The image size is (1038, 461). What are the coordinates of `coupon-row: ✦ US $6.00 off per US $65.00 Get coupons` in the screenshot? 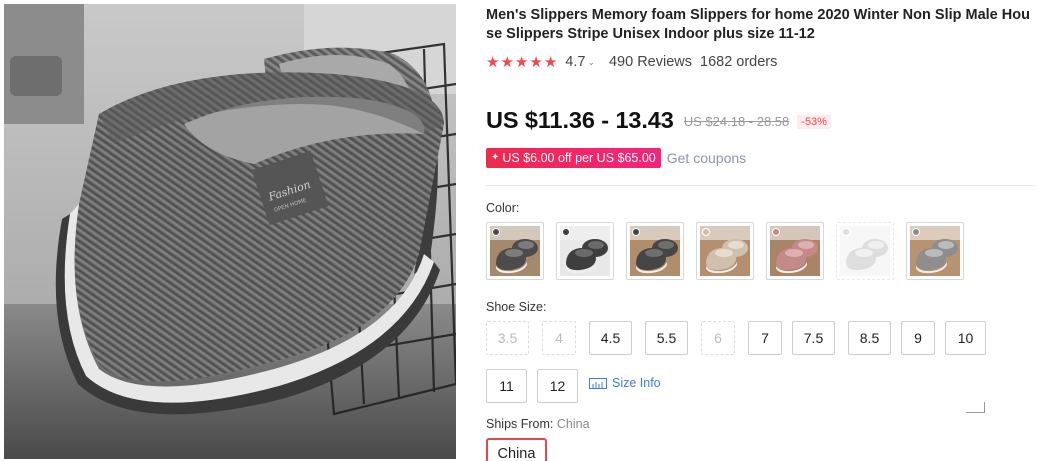 It's located at (616, 157).